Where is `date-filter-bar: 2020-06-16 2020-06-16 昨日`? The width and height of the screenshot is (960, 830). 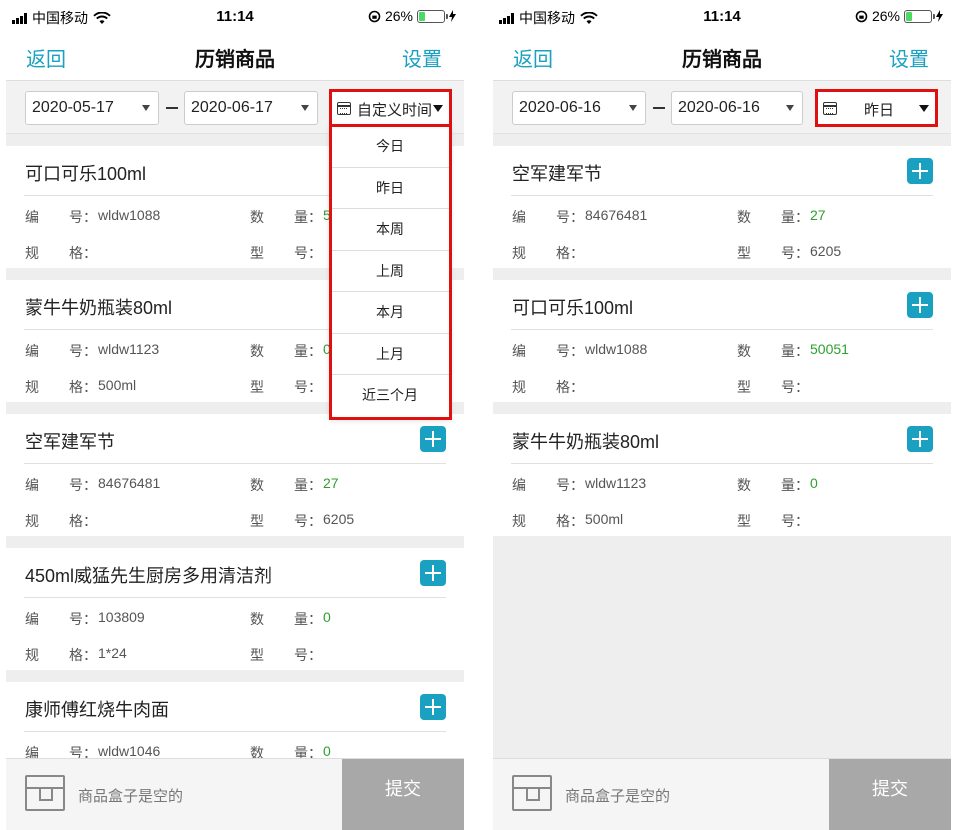
date-filter-bar: 2020-06-16 2020-06-16 昨日 is located at coordinates (722, 107).